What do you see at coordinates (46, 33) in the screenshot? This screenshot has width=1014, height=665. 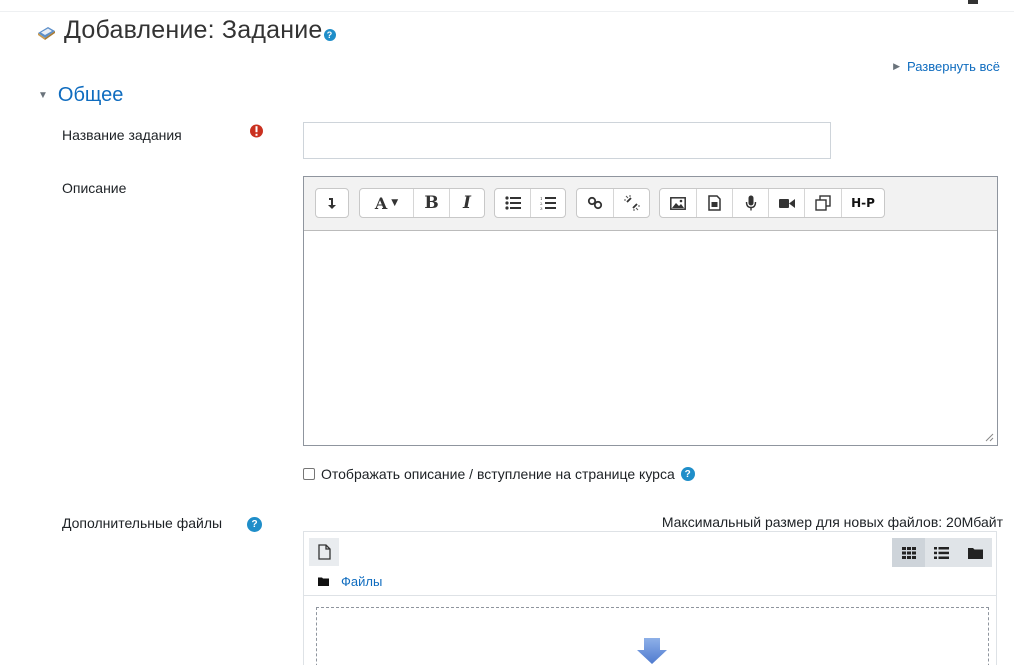 I see `assignment-icon` at bounding box center [46, 33].